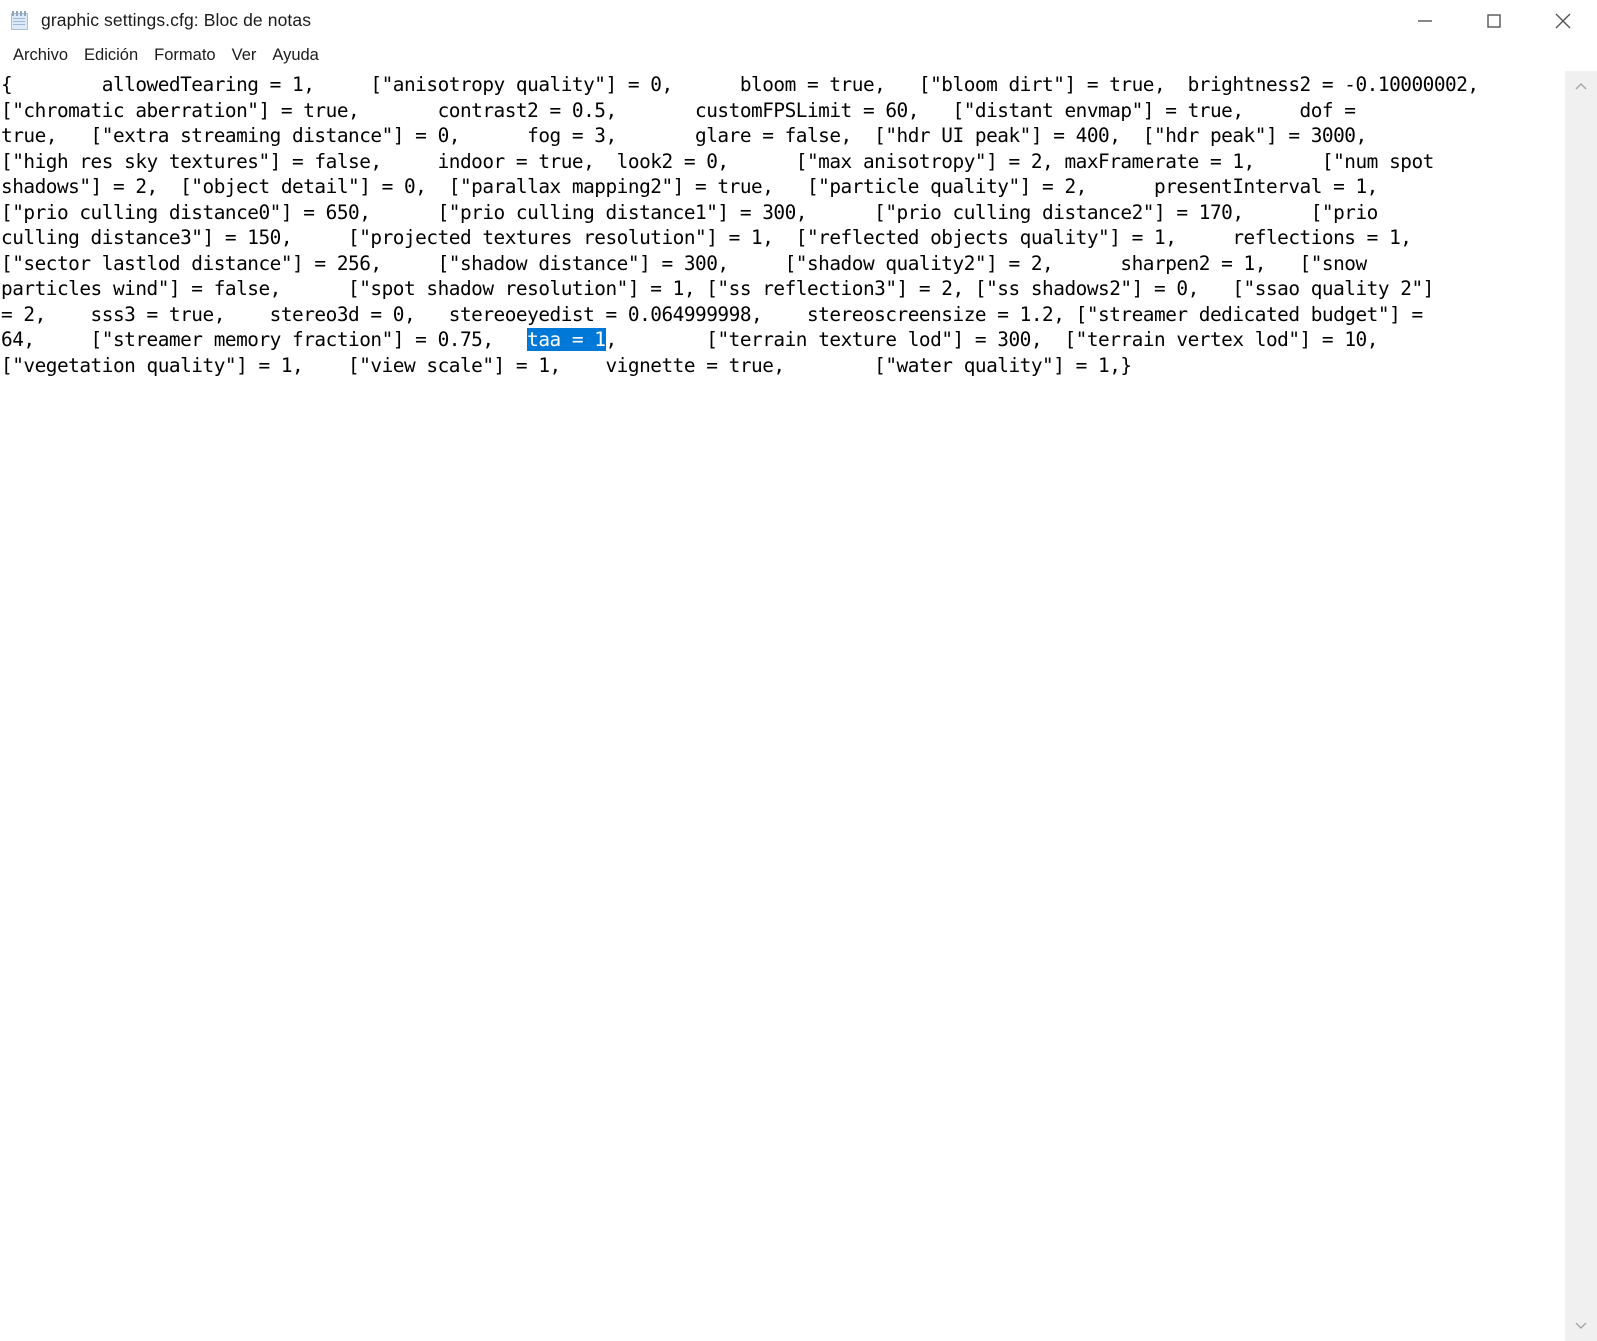  I want to click on window-controls, so click(1493, 20).